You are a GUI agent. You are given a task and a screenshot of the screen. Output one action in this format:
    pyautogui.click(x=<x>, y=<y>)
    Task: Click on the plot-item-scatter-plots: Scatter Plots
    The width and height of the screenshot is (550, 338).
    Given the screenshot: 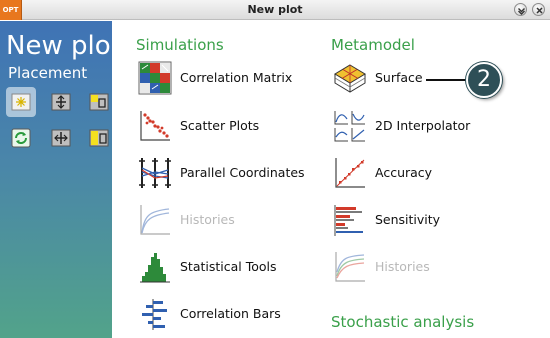 What is the action you would take?
    pyautogui.click(x=233, y=127)
    